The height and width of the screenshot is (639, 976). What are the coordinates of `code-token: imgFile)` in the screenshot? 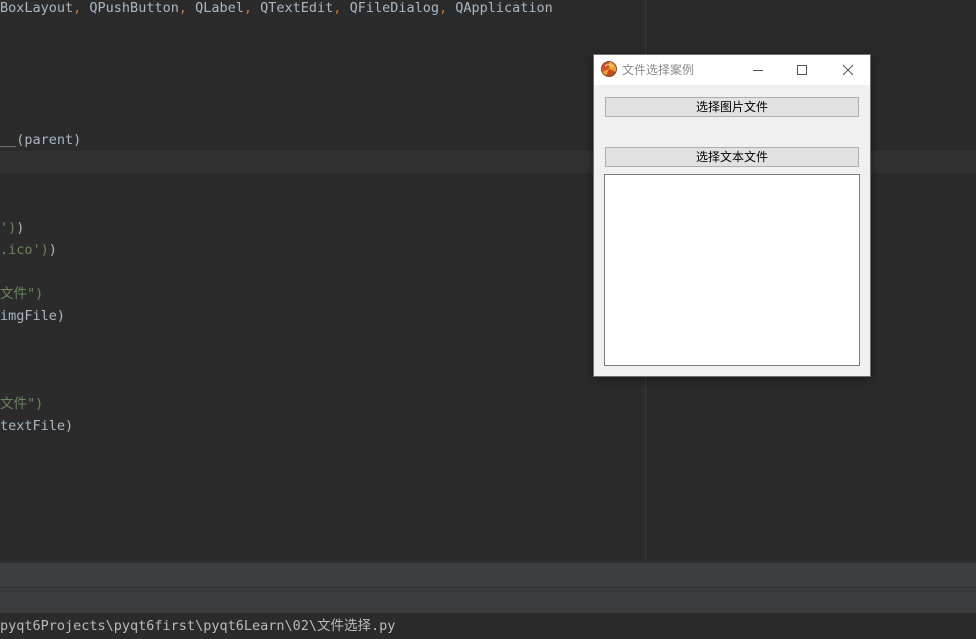 It's located at (33, 316).